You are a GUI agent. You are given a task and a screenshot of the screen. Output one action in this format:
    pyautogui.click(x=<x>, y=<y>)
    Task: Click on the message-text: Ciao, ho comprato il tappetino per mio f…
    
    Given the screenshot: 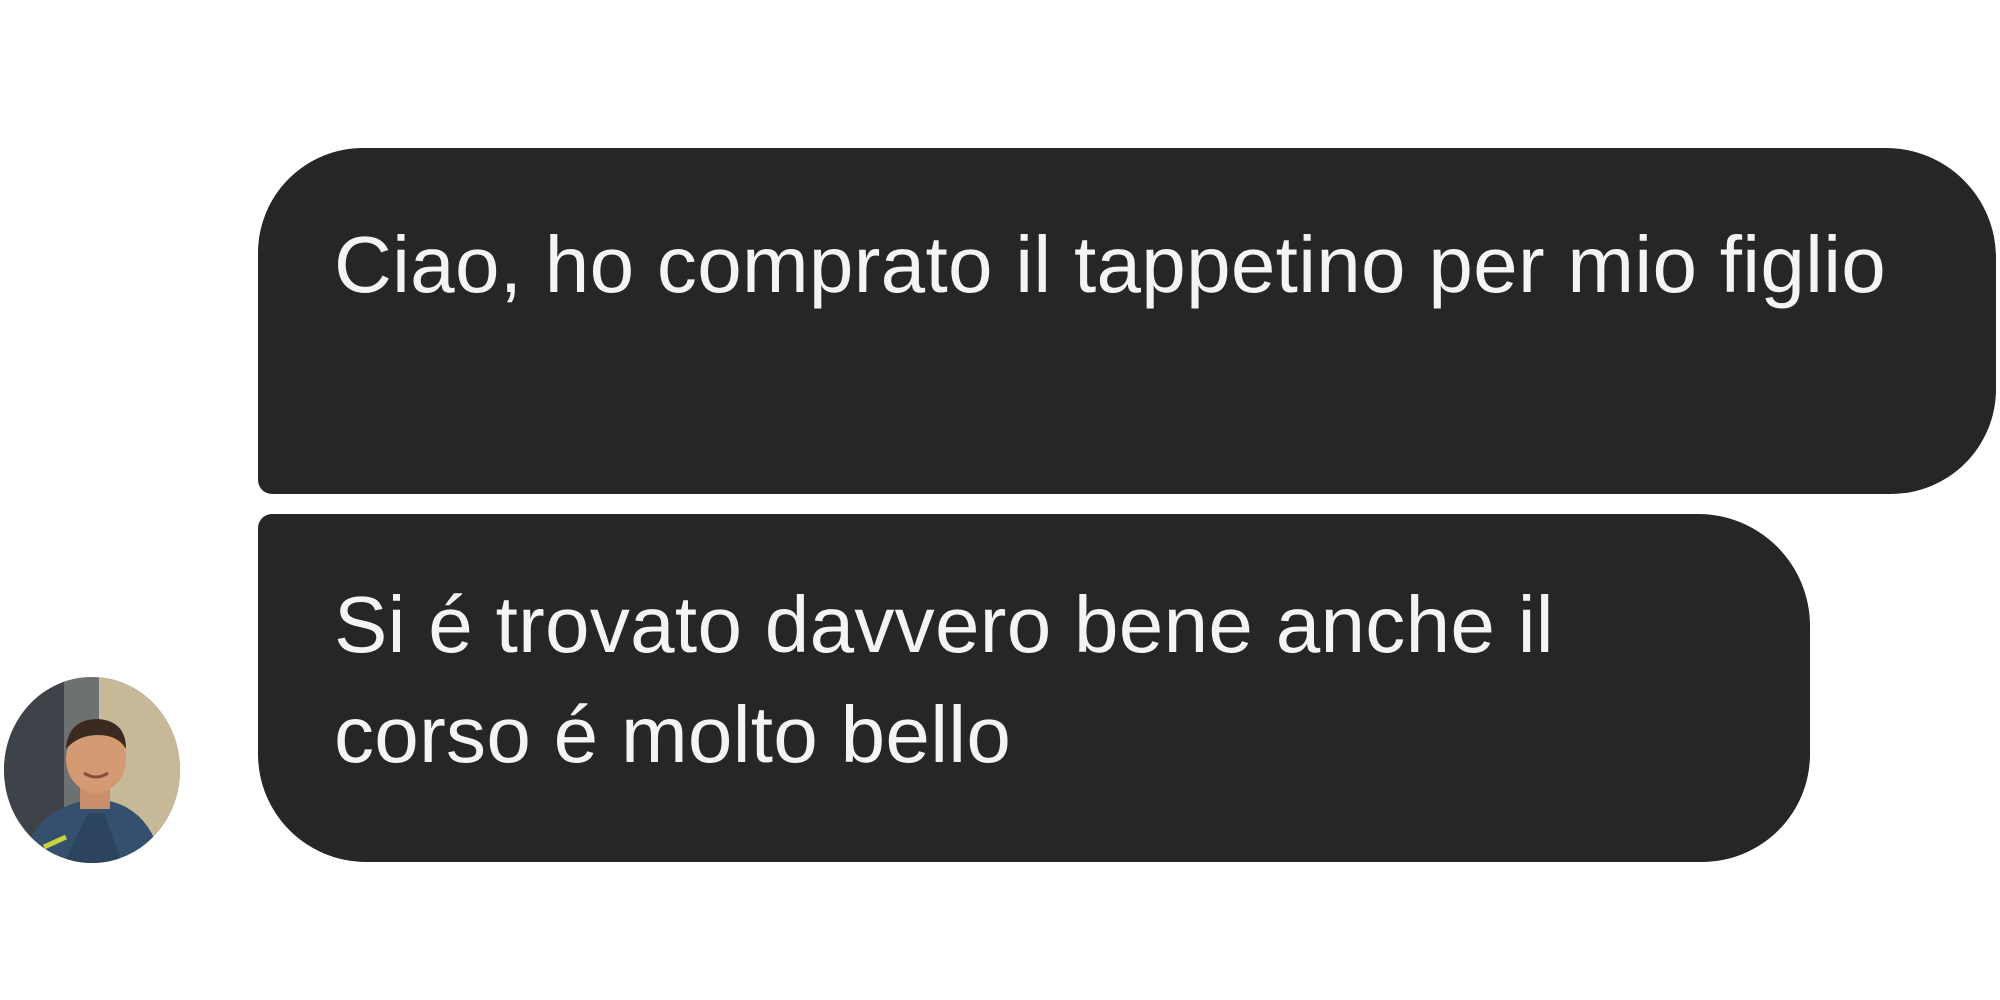 What is the action you would take?
    pyautogui.click(x=1110, y=264)
    